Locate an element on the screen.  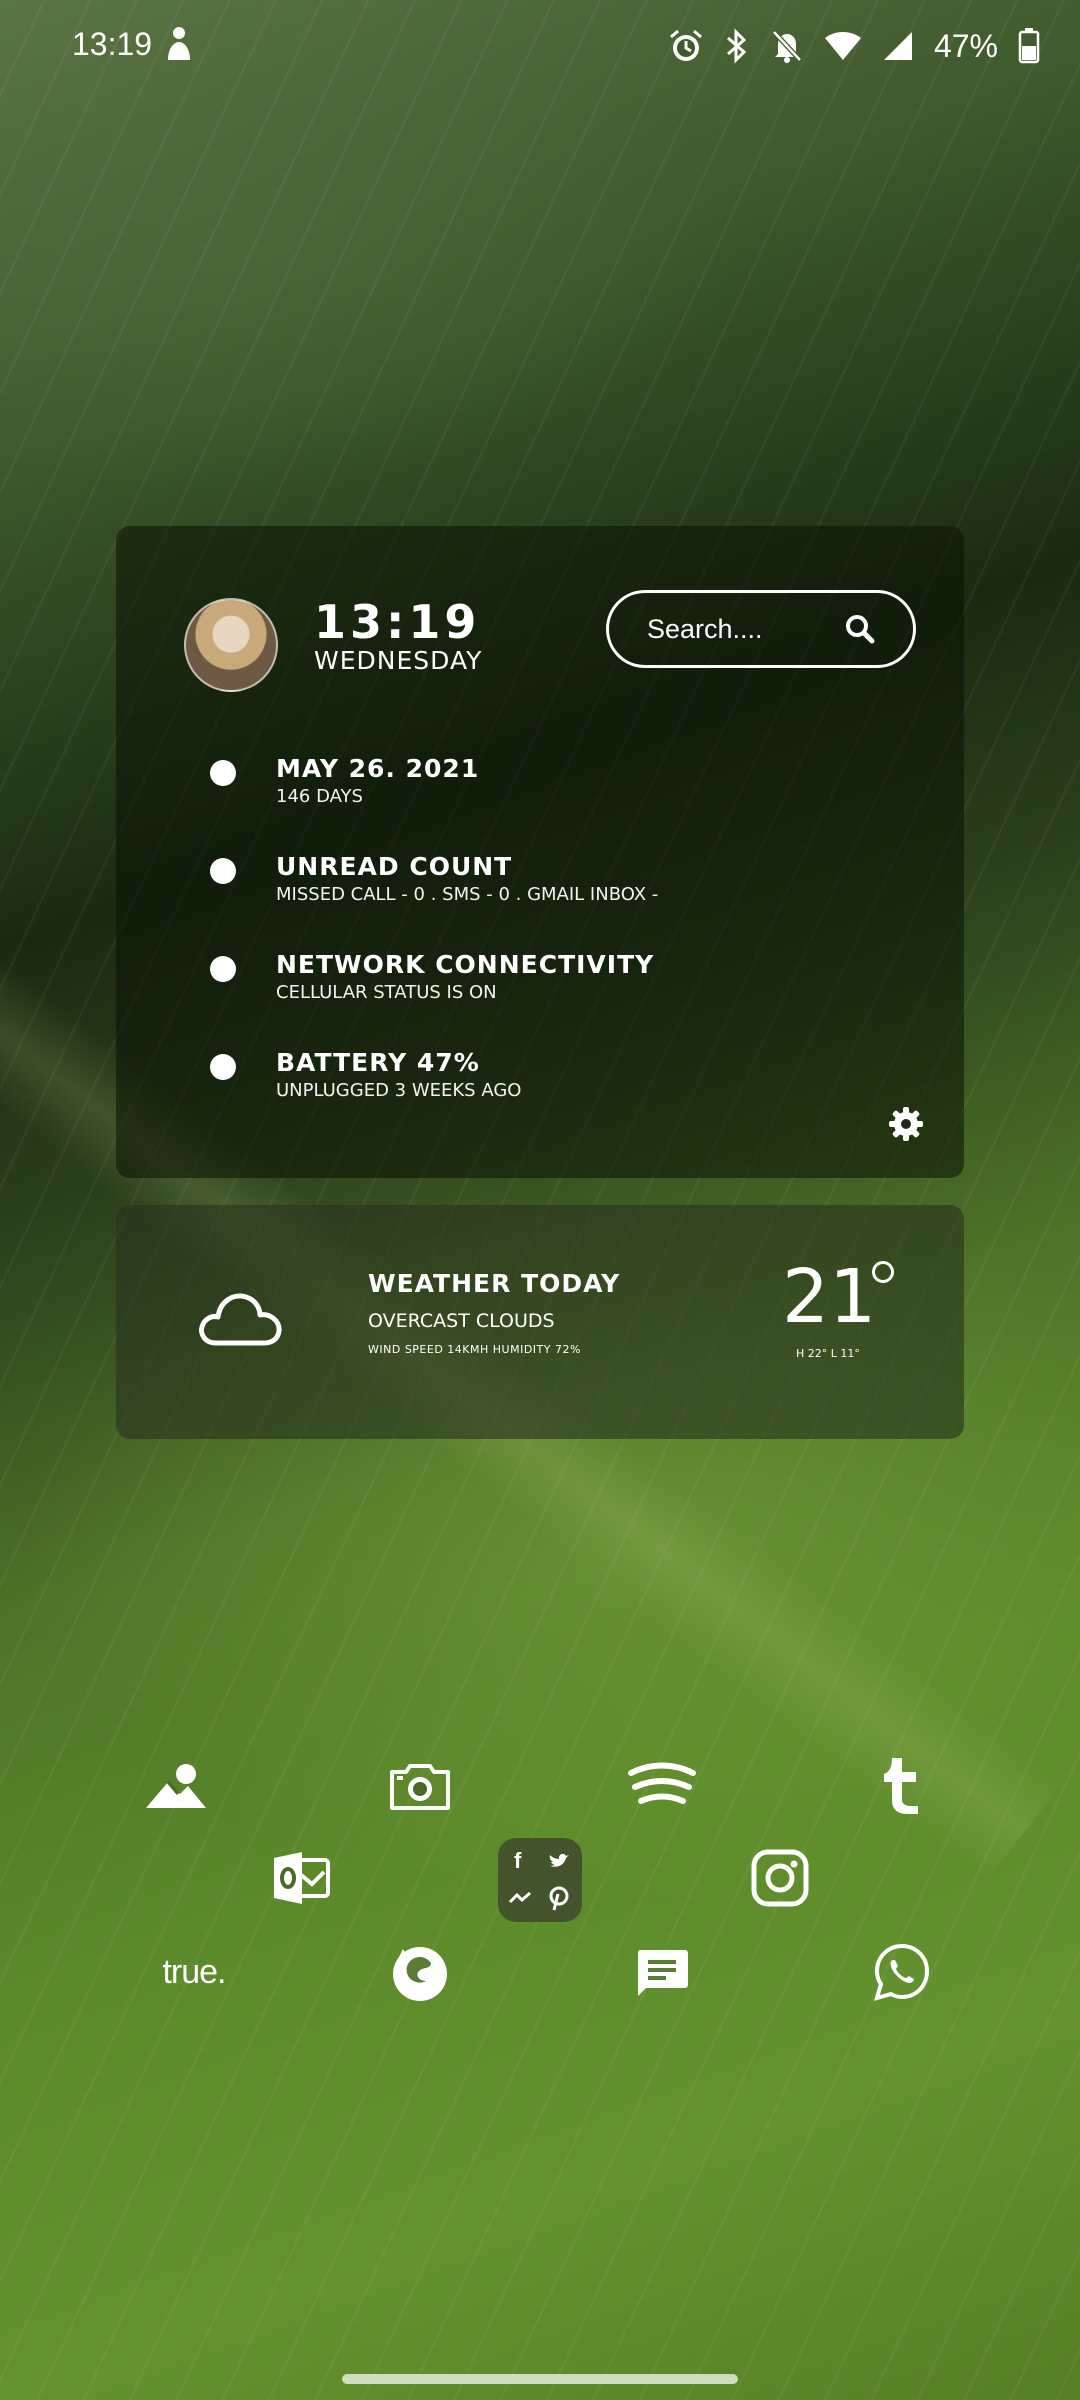
messages-icon is located at coordinates (663, 1973).